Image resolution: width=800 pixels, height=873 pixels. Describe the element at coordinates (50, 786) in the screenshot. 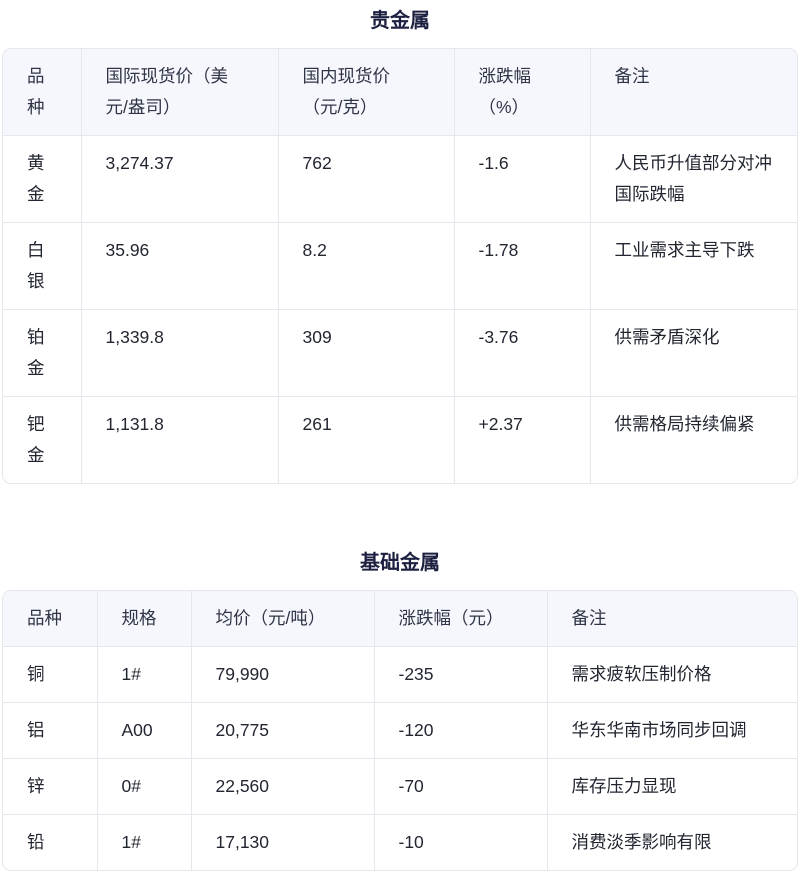

I see `cell-variety: 锌` at that location.